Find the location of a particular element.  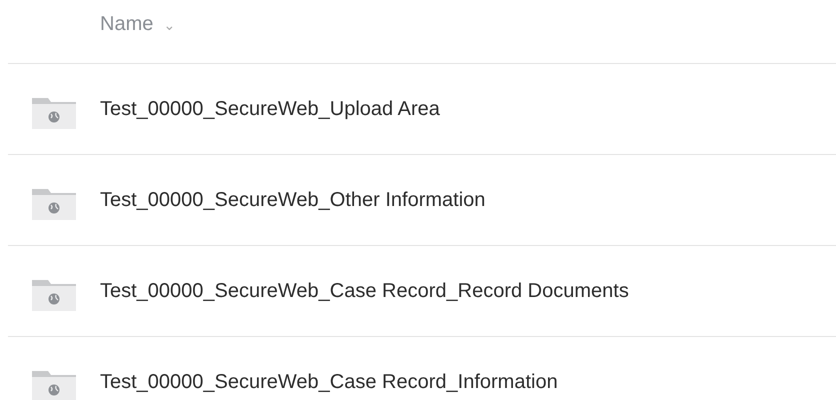

folder-name: Test_00000_SecureWeb_Case Record_Record Documents is located at coordinates (364, 291).